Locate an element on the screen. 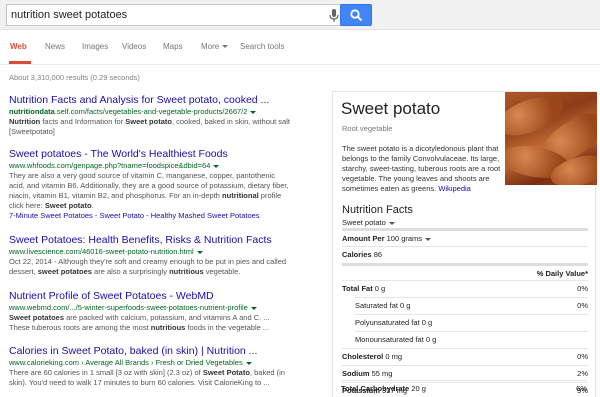 This screenshot has height=397, width=600. active-tab-indicator is located at coordinates (20, 62).